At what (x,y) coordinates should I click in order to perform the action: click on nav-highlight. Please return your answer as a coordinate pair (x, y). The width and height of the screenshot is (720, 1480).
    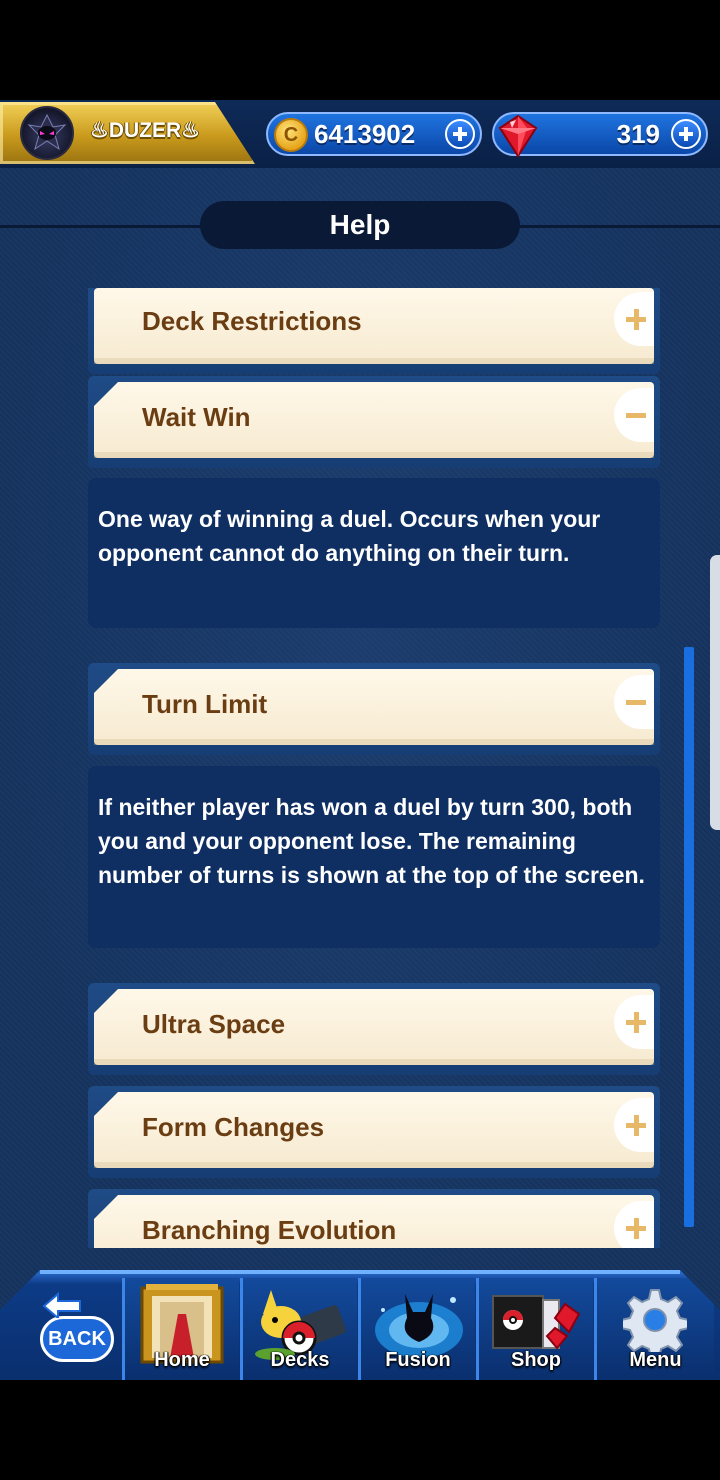
    Looking at the image, I should click on (360, 1272).